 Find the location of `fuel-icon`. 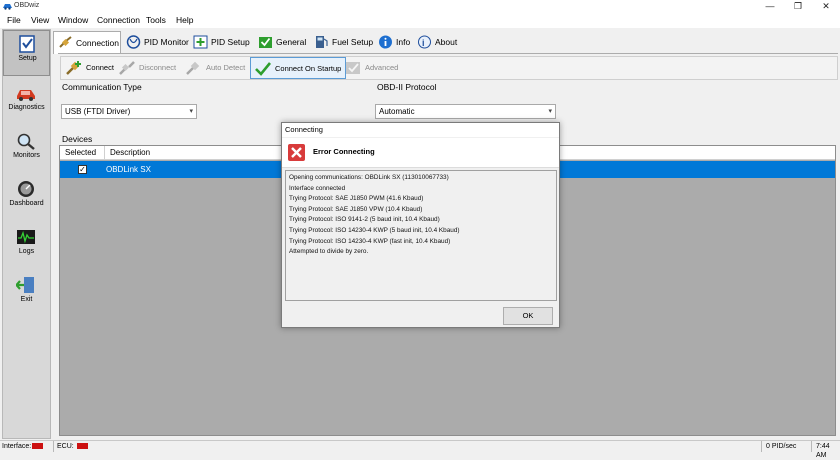

fuel-icon is located at coordinates (322, 42).